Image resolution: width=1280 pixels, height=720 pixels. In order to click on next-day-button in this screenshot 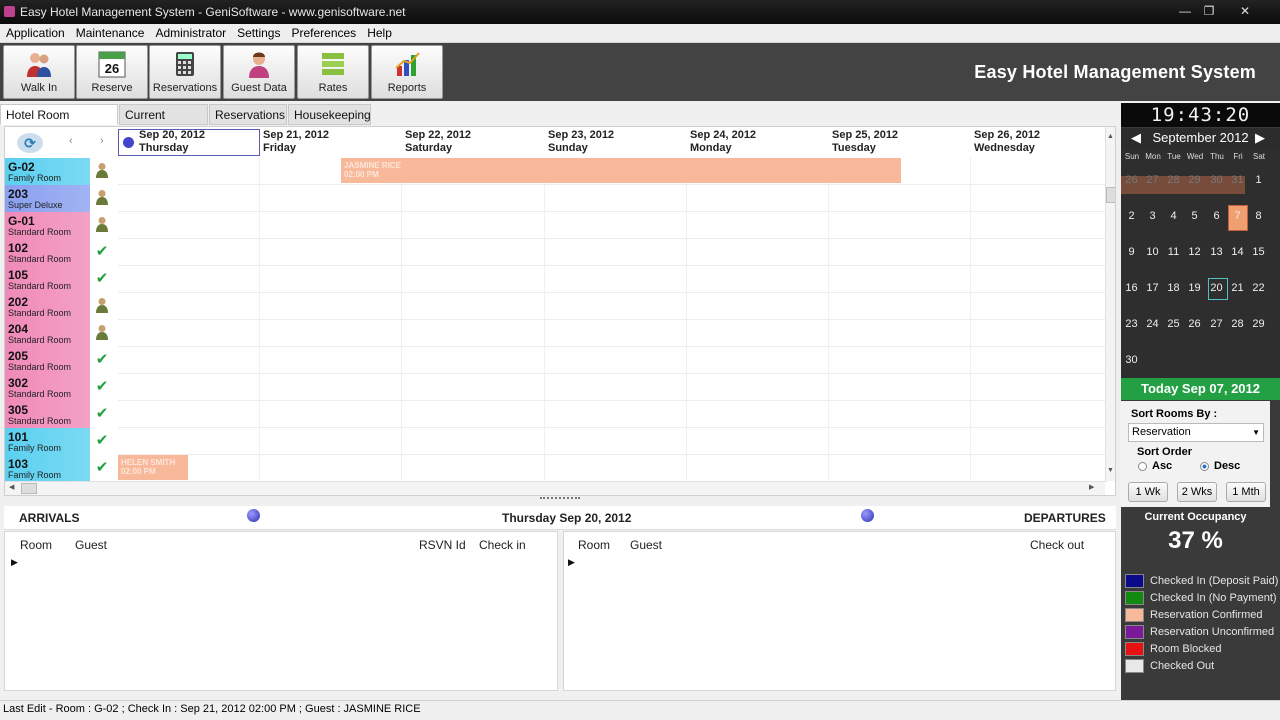, I will do `click(867, 515)`.